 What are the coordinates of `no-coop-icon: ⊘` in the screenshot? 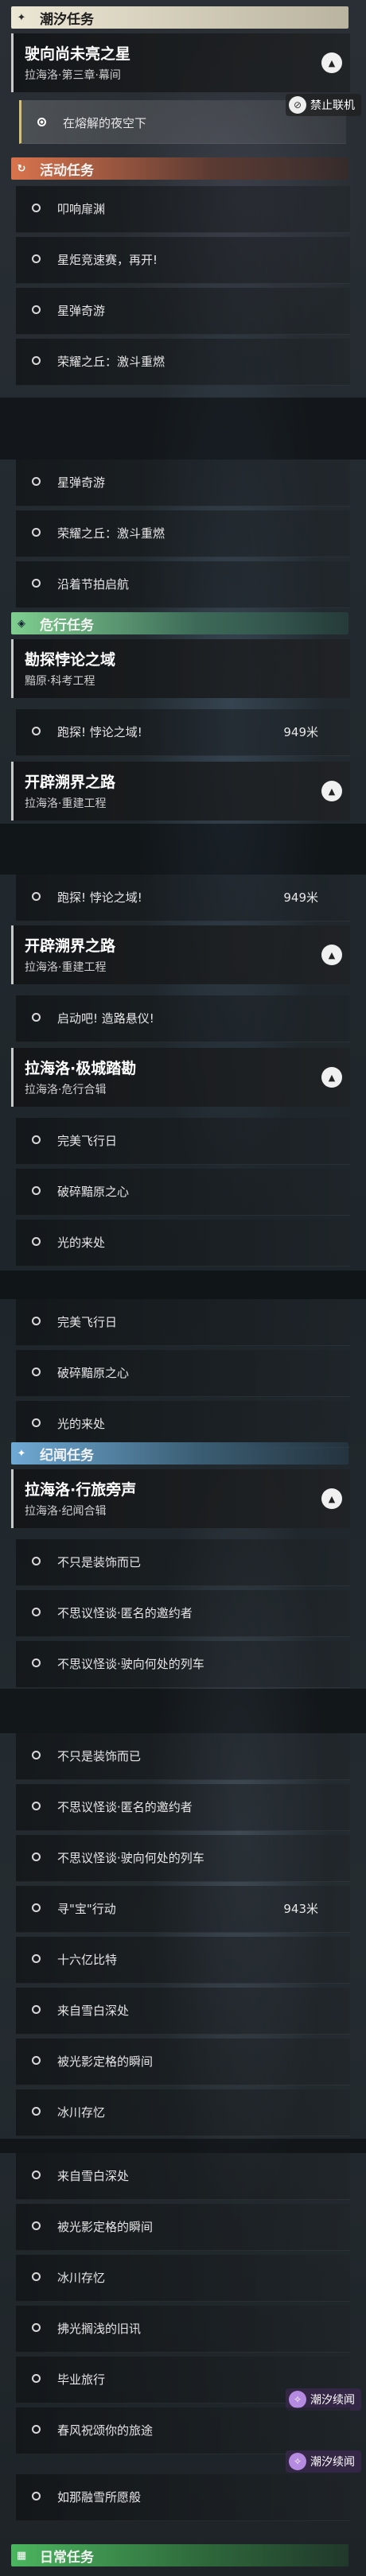 It's located at (297, 105).